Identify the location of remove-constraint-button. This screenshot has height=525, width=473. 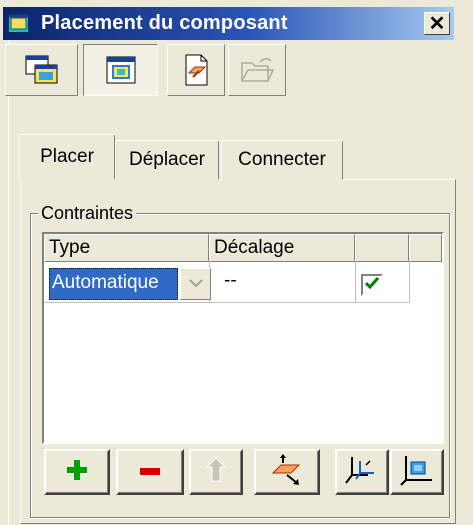
(150, 472).